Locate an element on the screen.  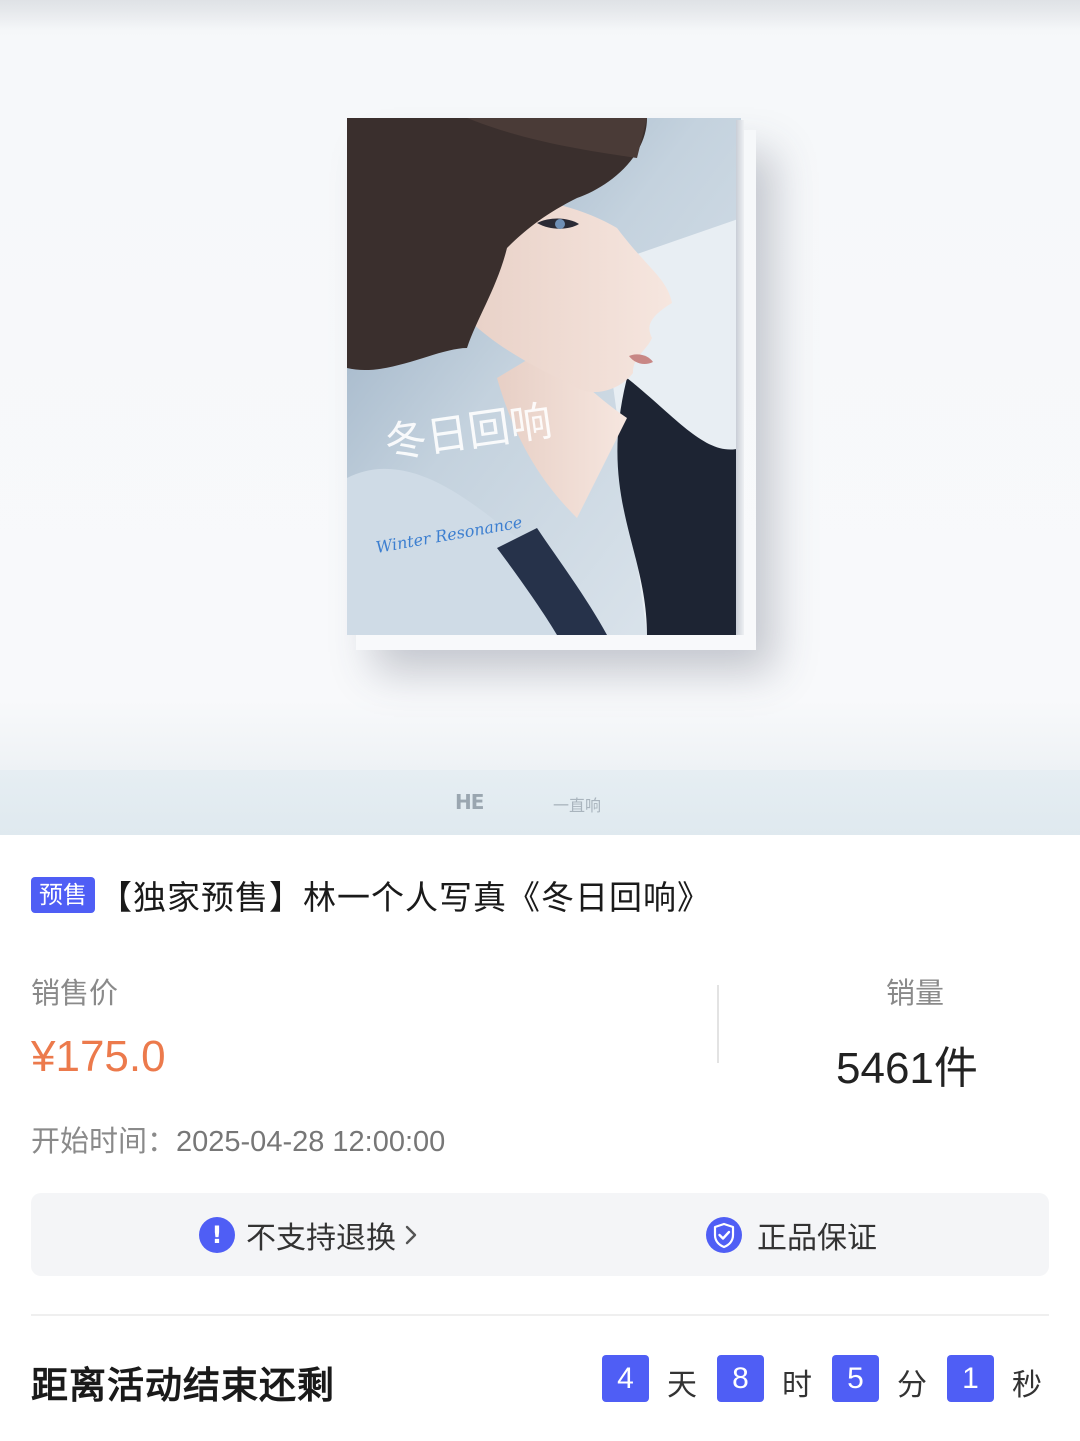
price-value: ¥175.0 is located at coordinates (98, 1056).